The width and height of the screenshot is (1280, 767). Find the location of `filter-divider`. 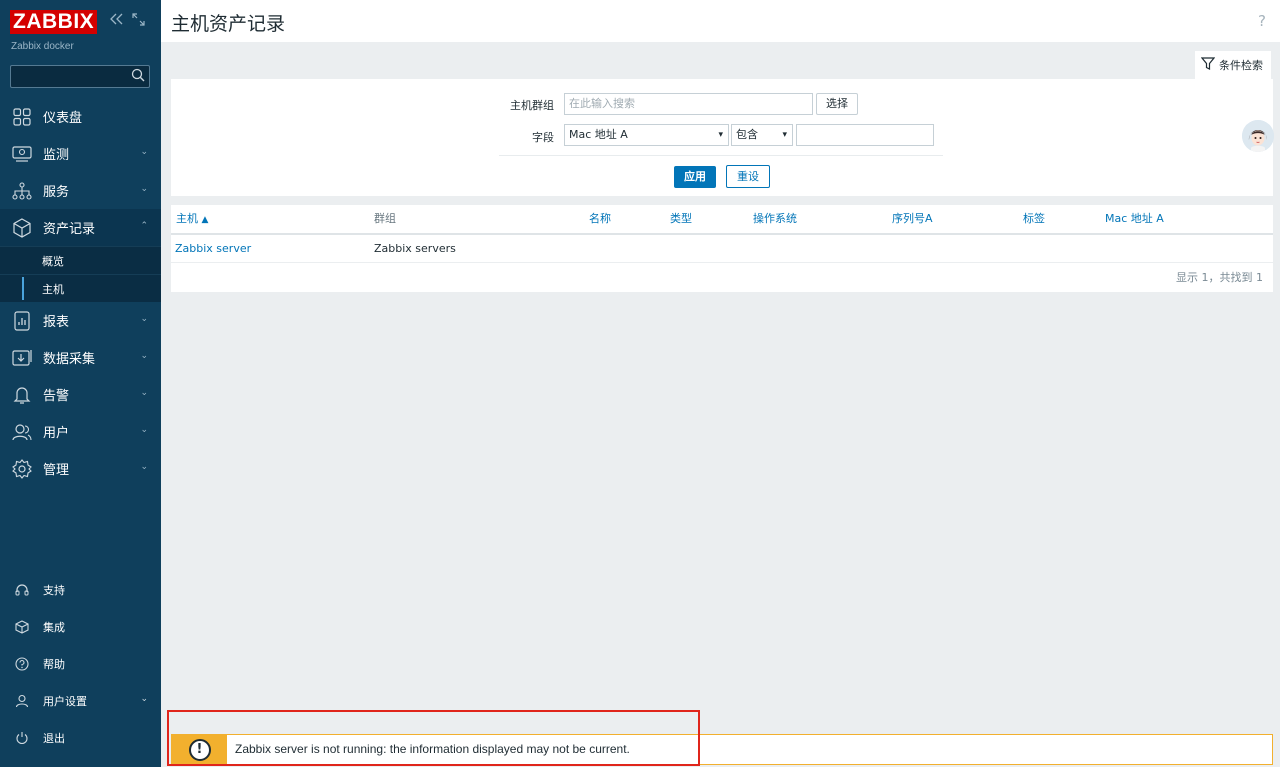

filter-divider is located at coordinates (721, 155).